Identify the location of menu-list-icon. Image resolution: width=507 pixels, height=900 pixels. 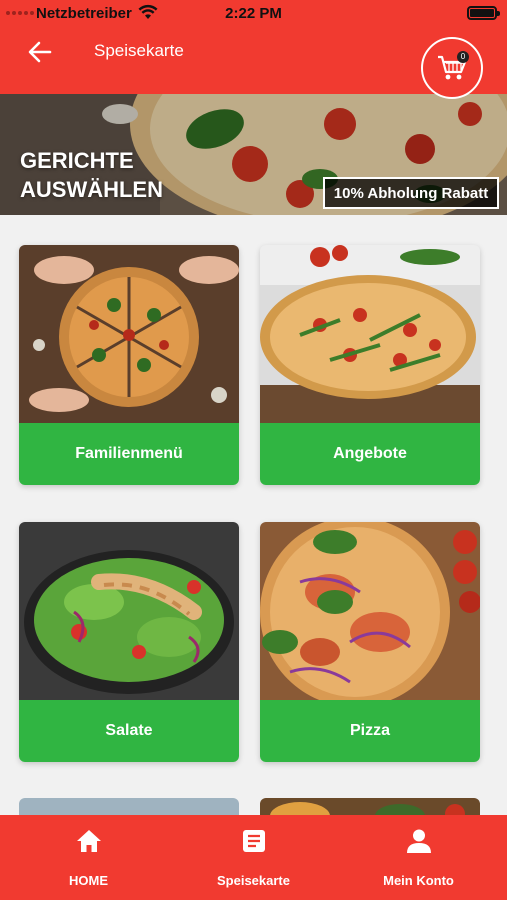
(253, 841).